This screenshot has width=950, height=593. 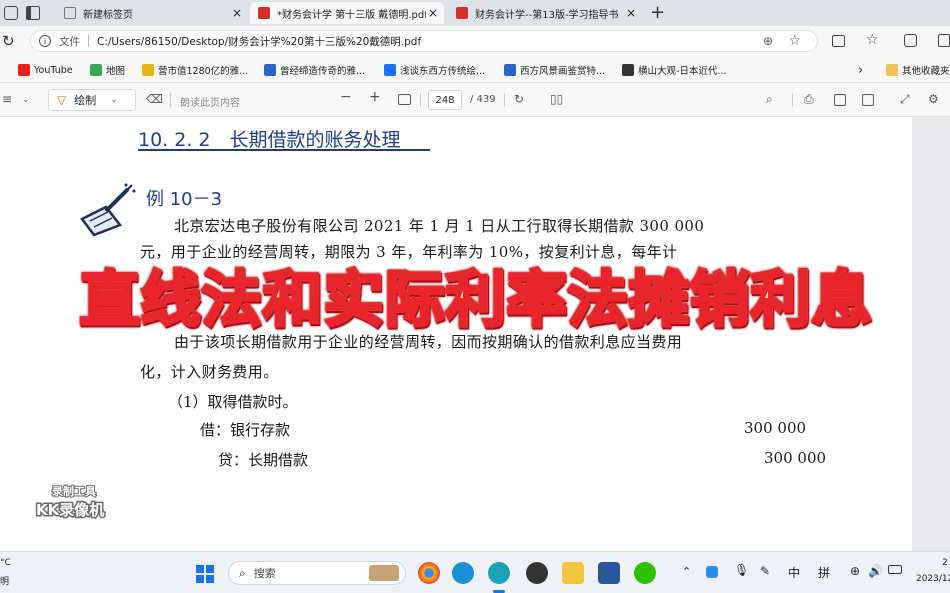 I want to click on overlay-title-text: 直线法和实际利率法摊销利息, so click(x=475, y=294).